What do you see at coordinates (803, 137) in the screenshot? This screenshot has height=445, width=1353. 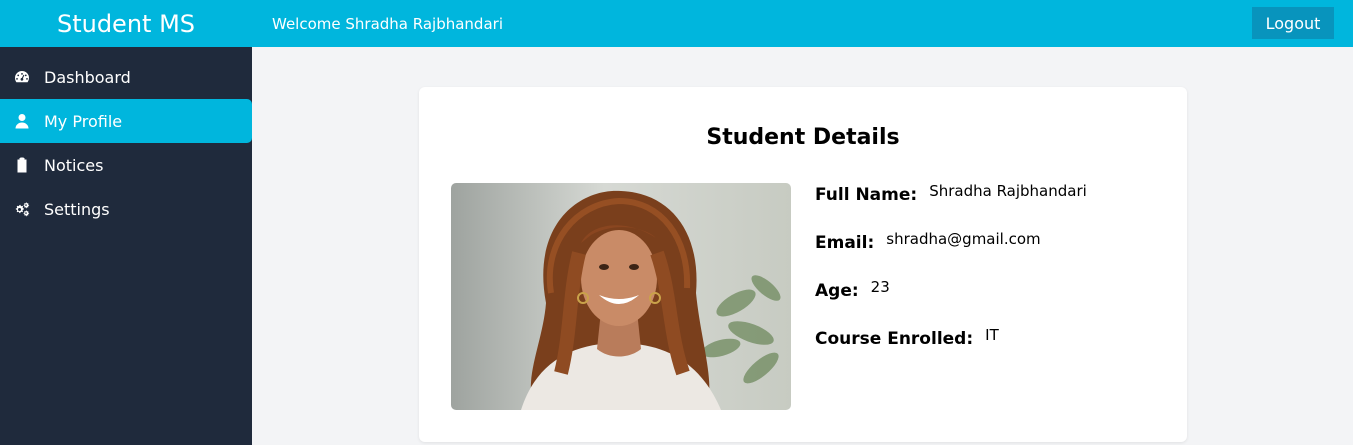 I see `card-title: Student Details` at bounding box center [803, 137].